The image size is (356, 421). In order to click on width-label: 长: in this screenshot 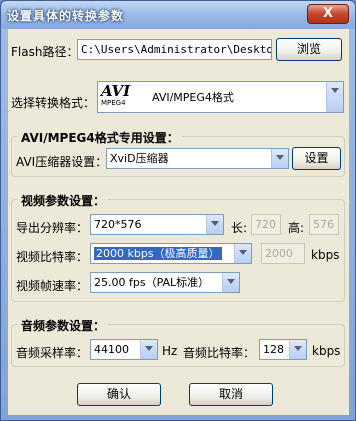, I will do `click(239, 228)`.